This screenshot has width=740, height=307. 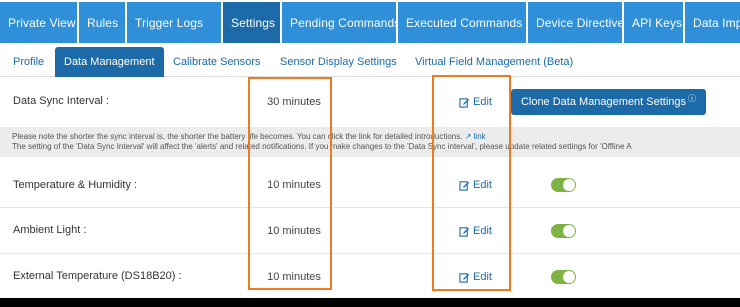 I want to click on tab-device-directive: Device Directive, so click(x=576, y=22).